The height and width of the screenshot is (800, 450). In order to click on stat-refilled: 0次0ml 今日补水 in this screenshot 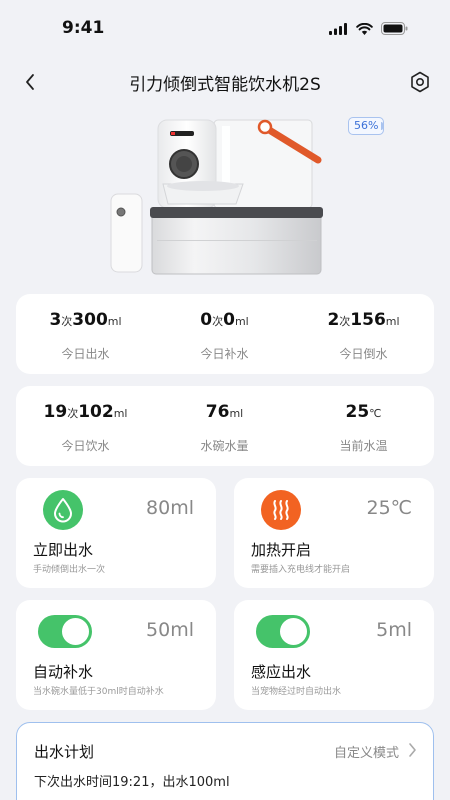, I will do `click(224, 334)`.